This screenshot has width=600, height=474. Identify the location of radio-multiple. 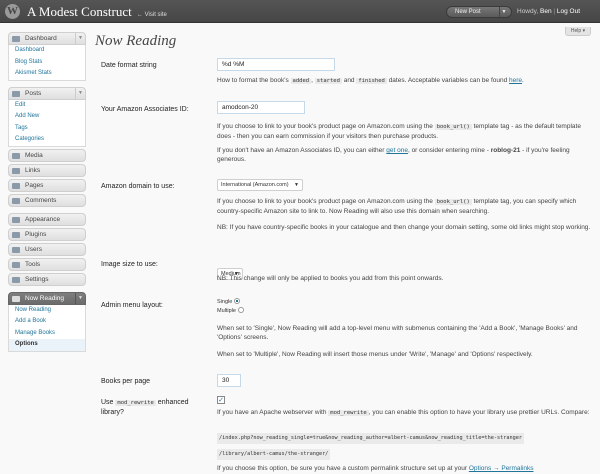
(240, 310).